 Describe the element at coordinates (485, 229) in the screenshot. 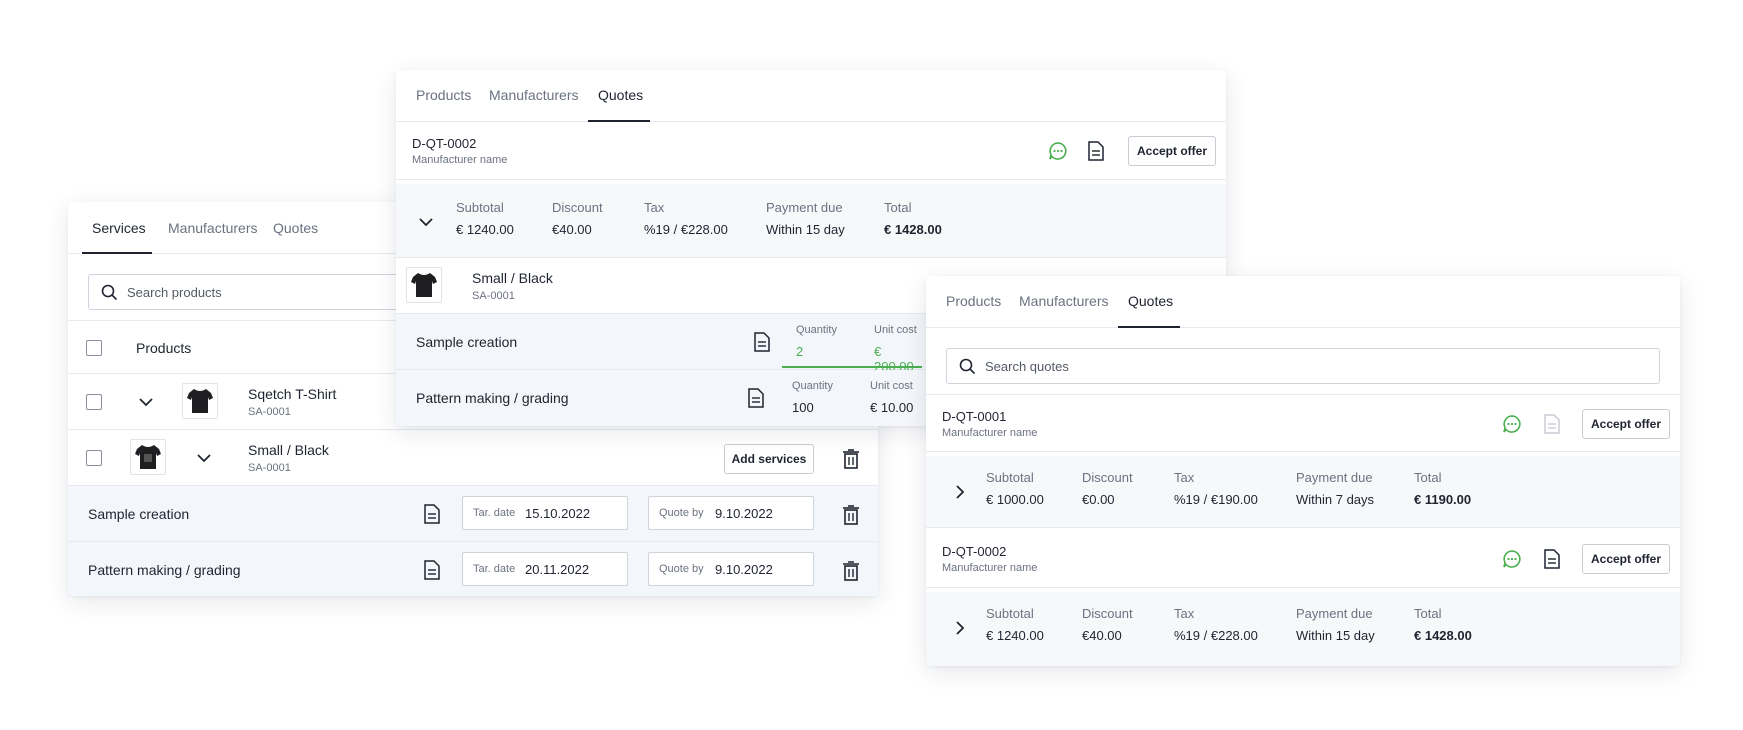

I see `subtotal-value: € 1240.00` at that location.